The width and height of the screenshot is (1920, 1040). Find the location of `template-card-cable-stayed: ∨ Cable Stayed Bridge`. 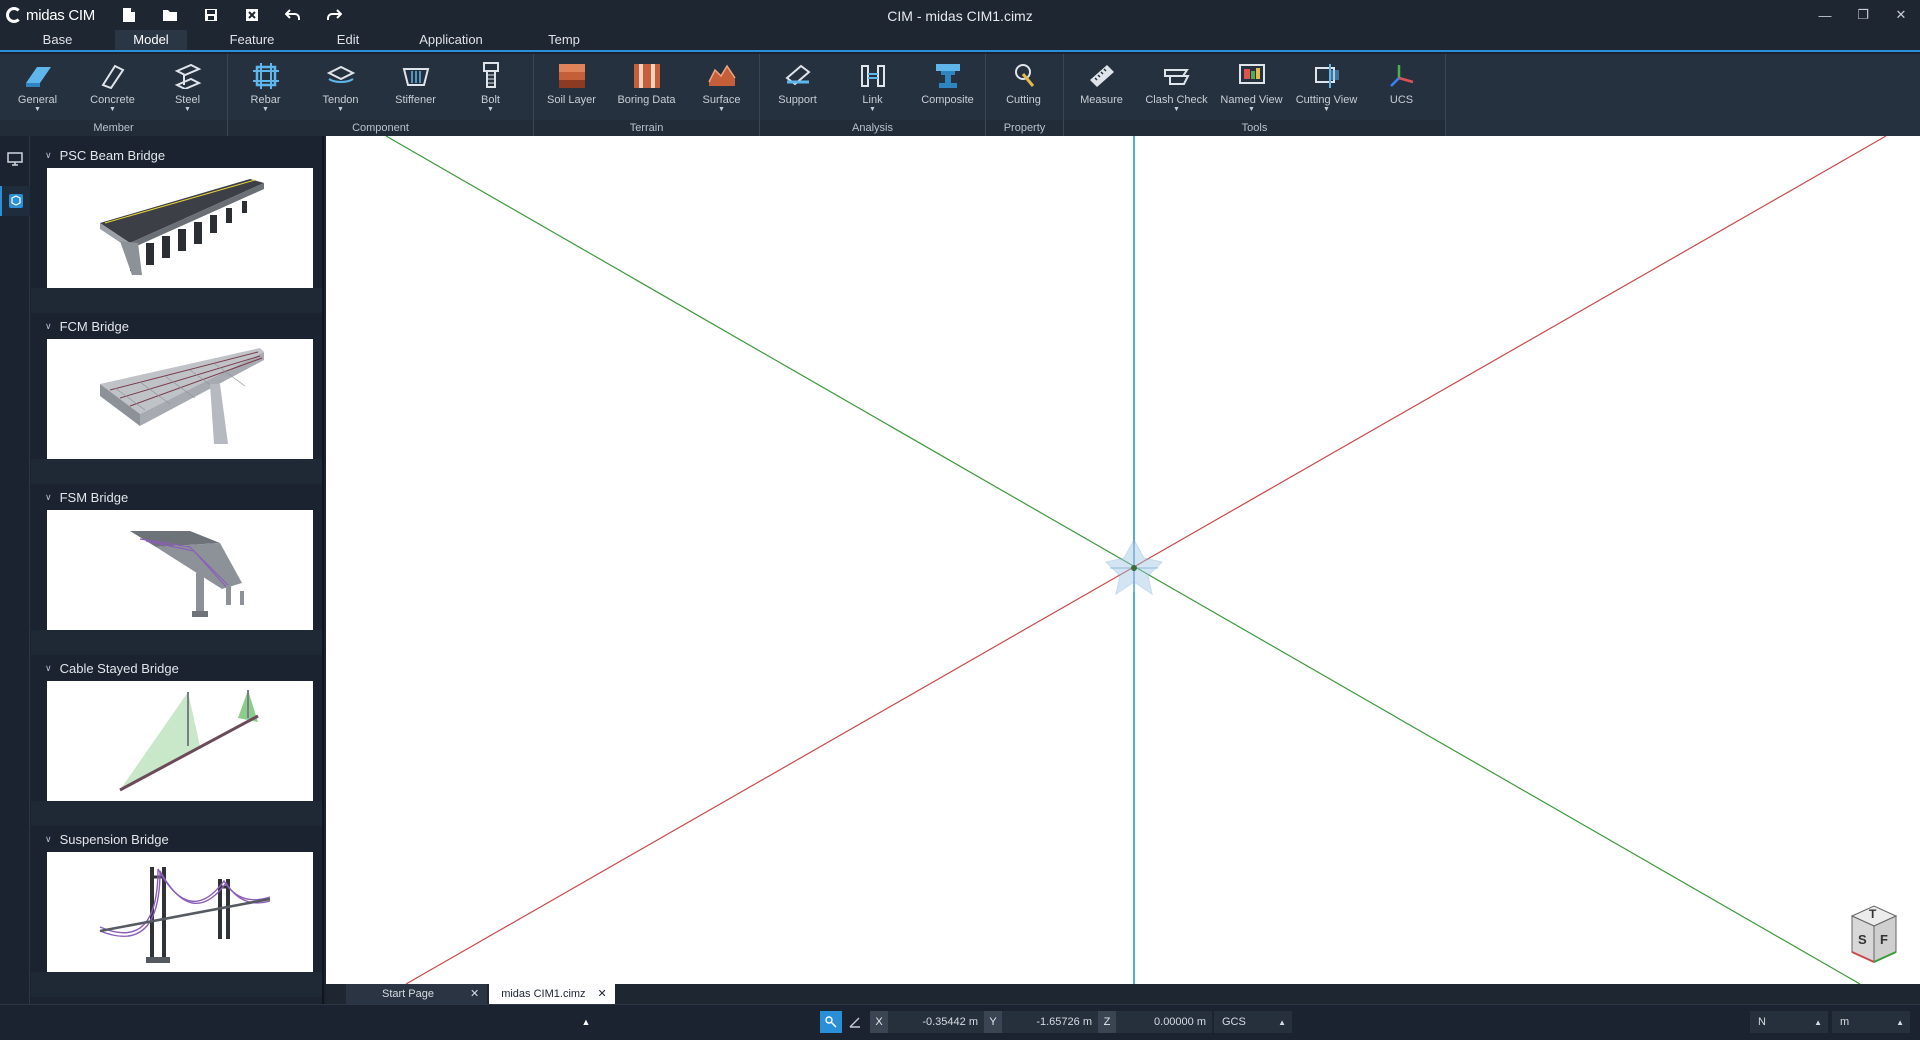

template-card-cable-stayed: ∨ Cable Stayed Bridge is located at coordinates (176, 740).